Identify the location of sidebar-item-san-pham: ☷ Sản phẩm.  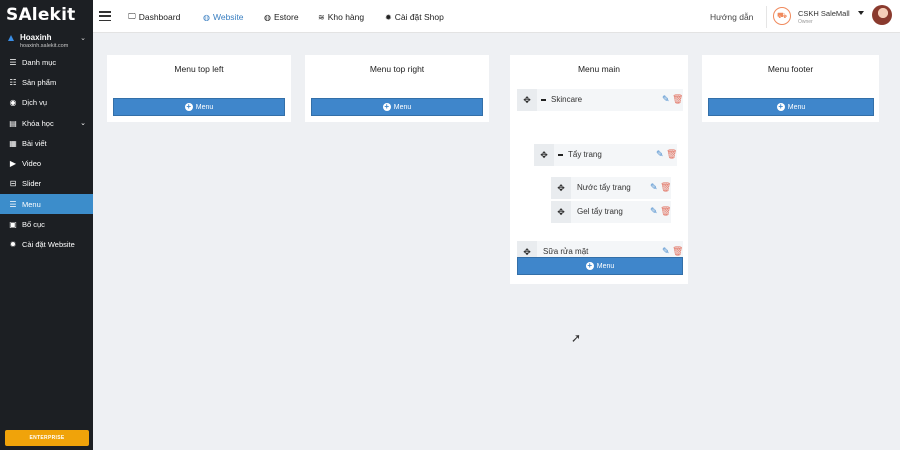
(46, 82).